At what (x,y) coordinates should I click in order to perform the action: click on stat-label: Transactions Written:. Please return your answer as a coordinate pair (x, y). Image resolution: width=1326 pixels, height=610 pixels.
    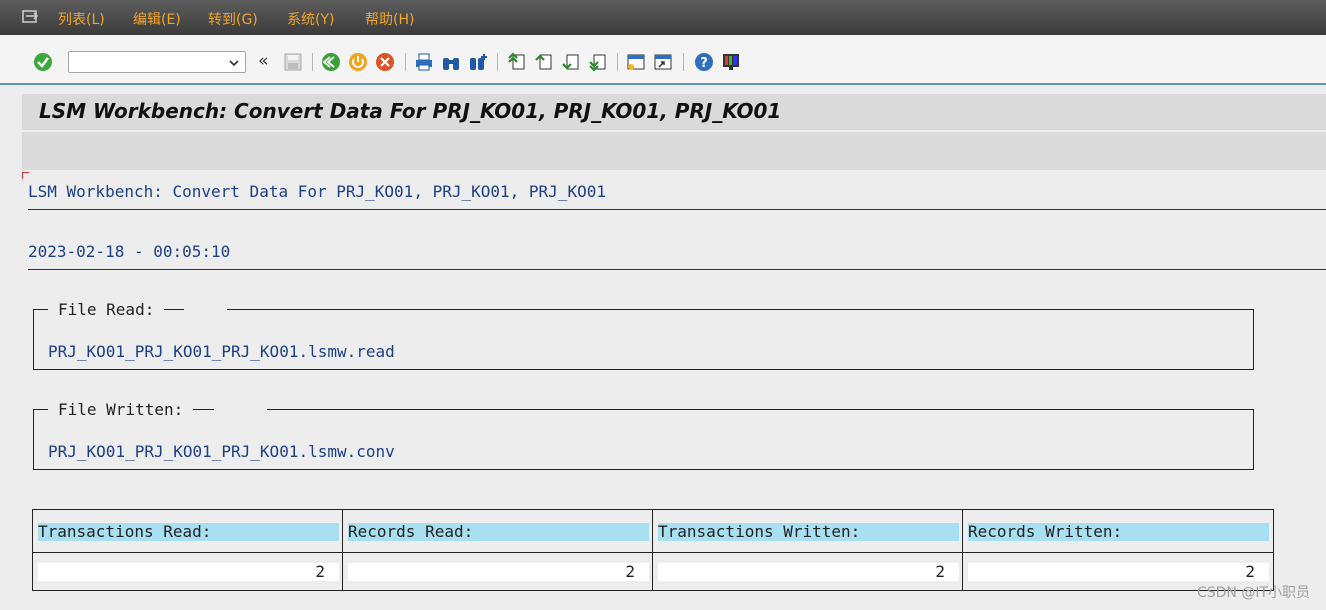
    Looking at the image, I should click on (808, 532).